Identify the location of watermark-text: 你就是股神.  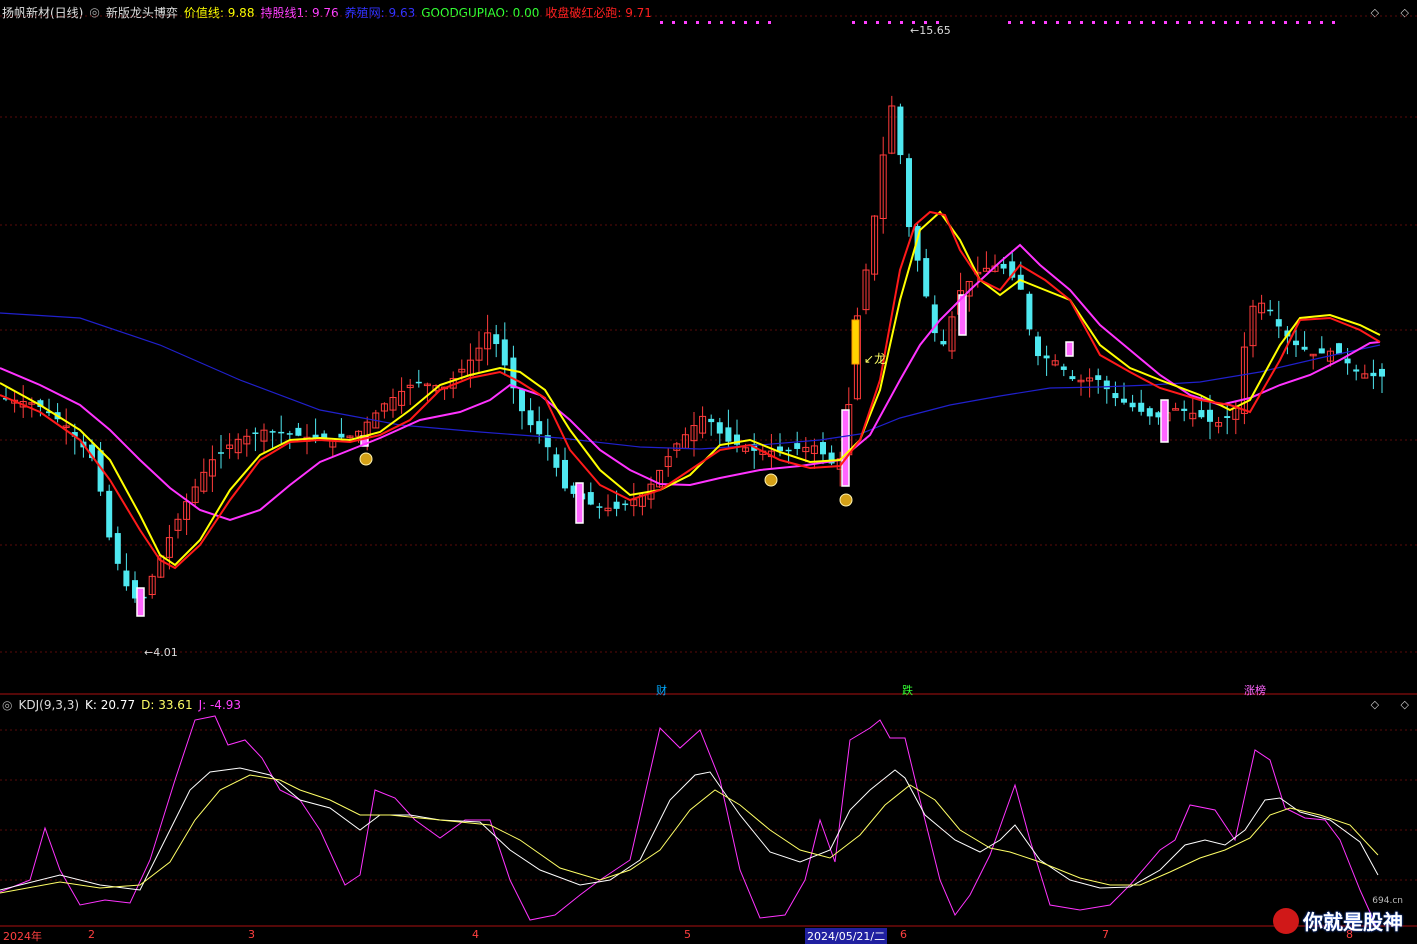
(1353, 922).